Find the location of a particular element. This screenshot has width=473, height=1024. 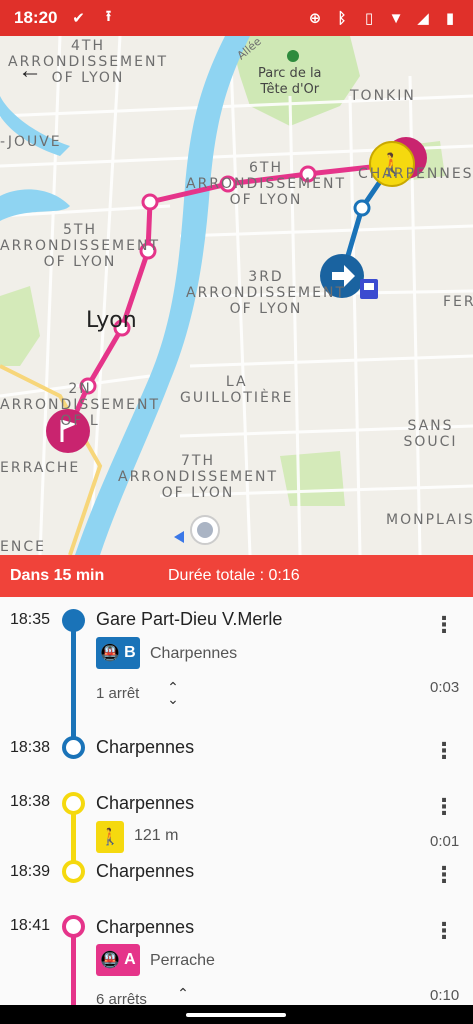

expand-stops-icon: ⌃ ⌄ is located at coordinates (173, 693).